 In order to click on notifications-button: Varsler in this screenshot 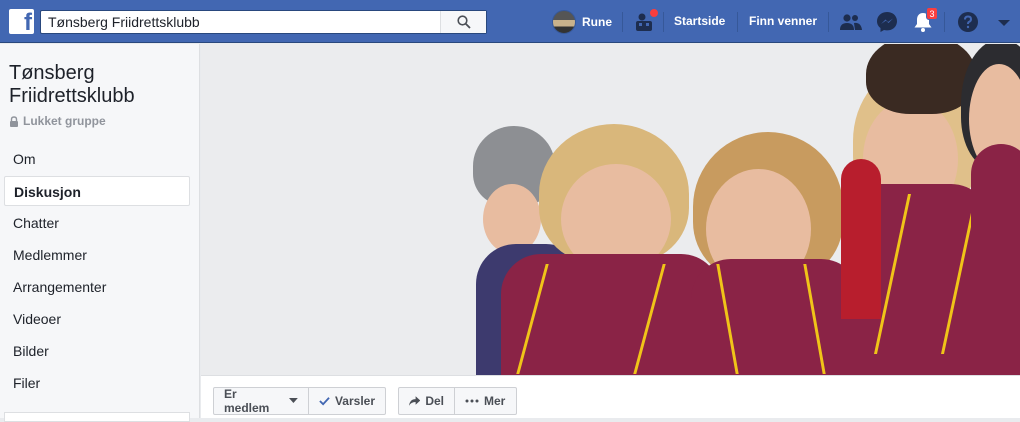, I will do `click(347, 401)`.